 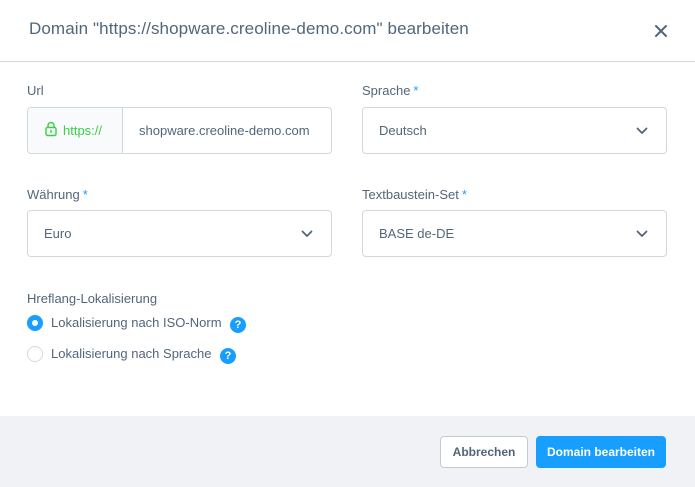 I want to click on url-prefix: https://, so click(x=75, y=130).